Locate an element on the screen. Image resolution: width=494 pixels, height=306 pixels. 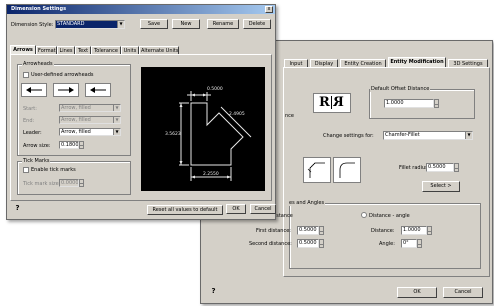
start-label: Start: is located at coordinates (30, 109).